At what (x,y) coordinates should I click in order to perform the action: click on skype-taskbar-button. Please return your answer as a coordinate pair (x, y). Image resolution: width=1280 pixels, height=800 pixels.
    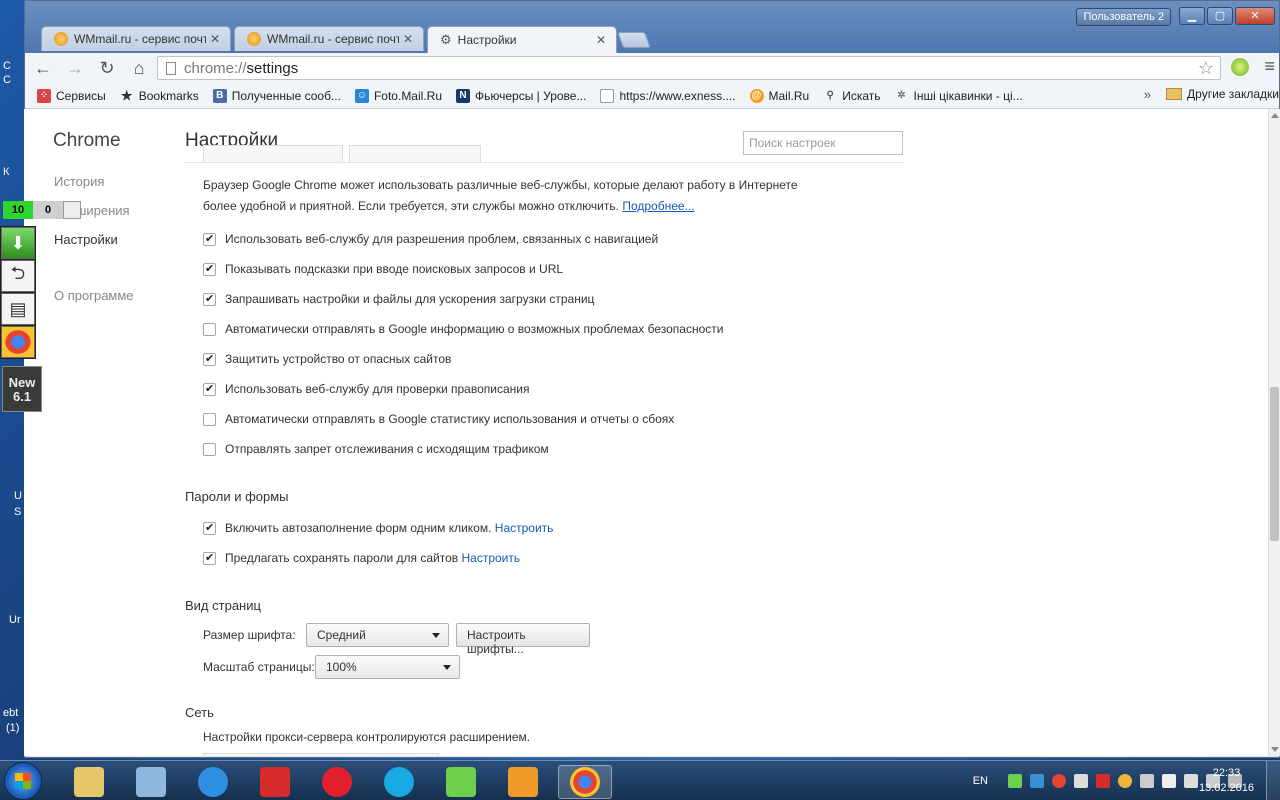
    Looking at the image, I should click on (399, 782).